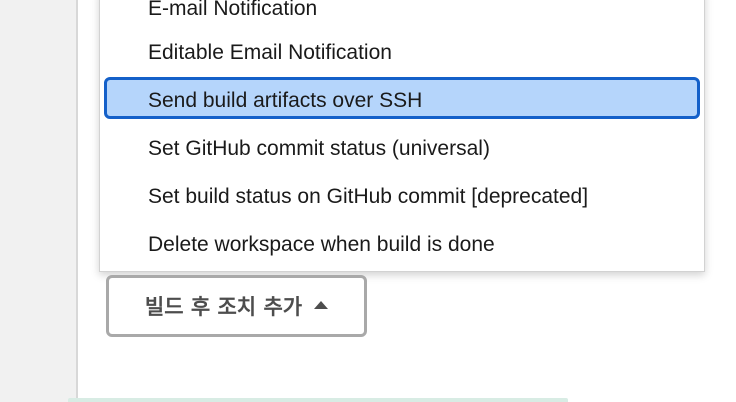 This screenshot has width=736, height=402. Describe the element at coordinates (402, 146) in the screenshot. I see `menu-item-github-commit-status: Set GitHub commit status (universal)` at that location.